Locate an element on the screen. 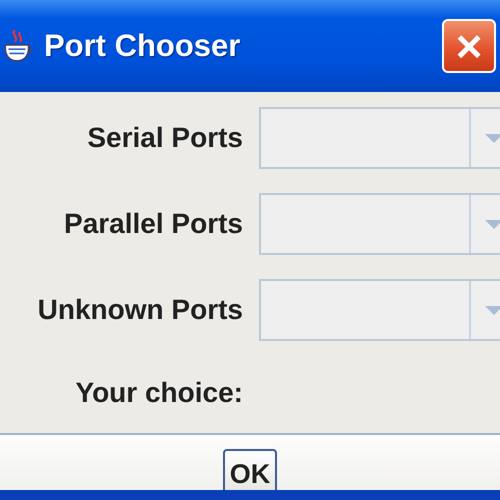  port-label: Unknown Ports is located at coordinates (139, 310).